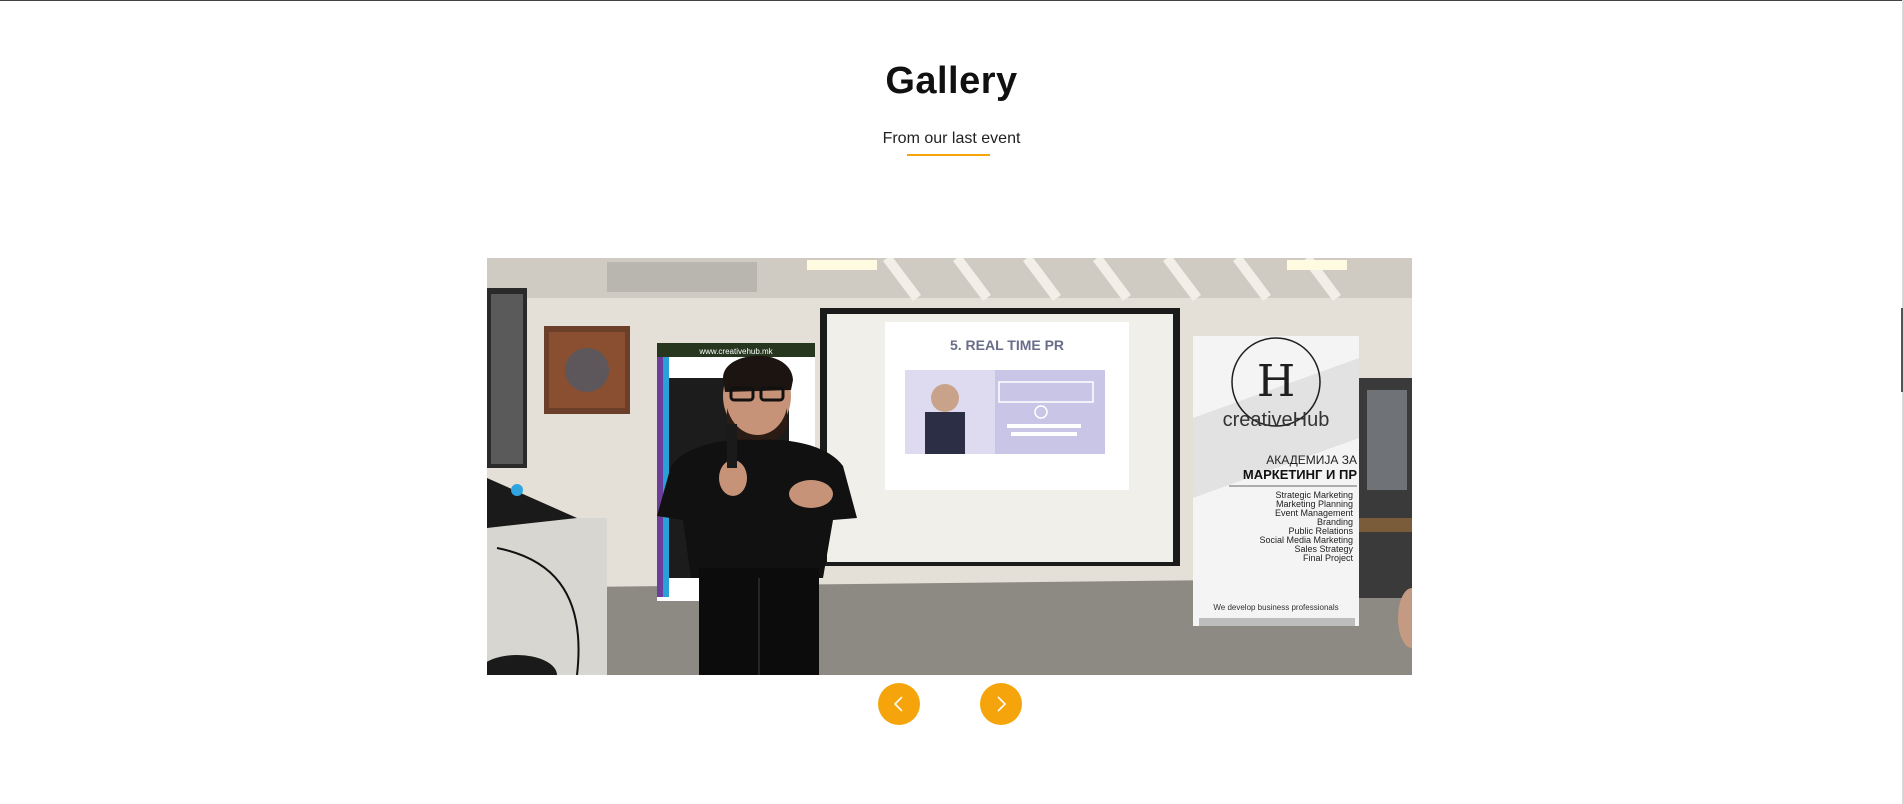  What do you see at coordinates (1276, 420) in the screenshot?
I see `banner-logo-text: creativeHub` at bounding box center [1276, 420].